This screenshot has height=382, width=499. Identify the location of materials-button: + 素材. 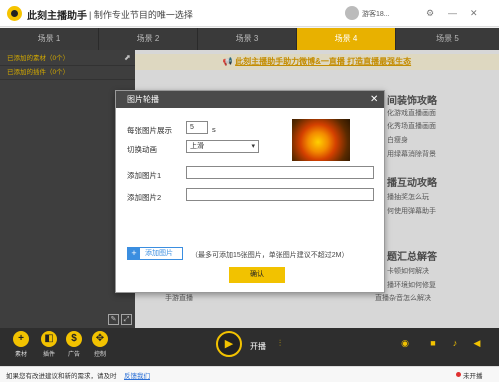
(21, 343).